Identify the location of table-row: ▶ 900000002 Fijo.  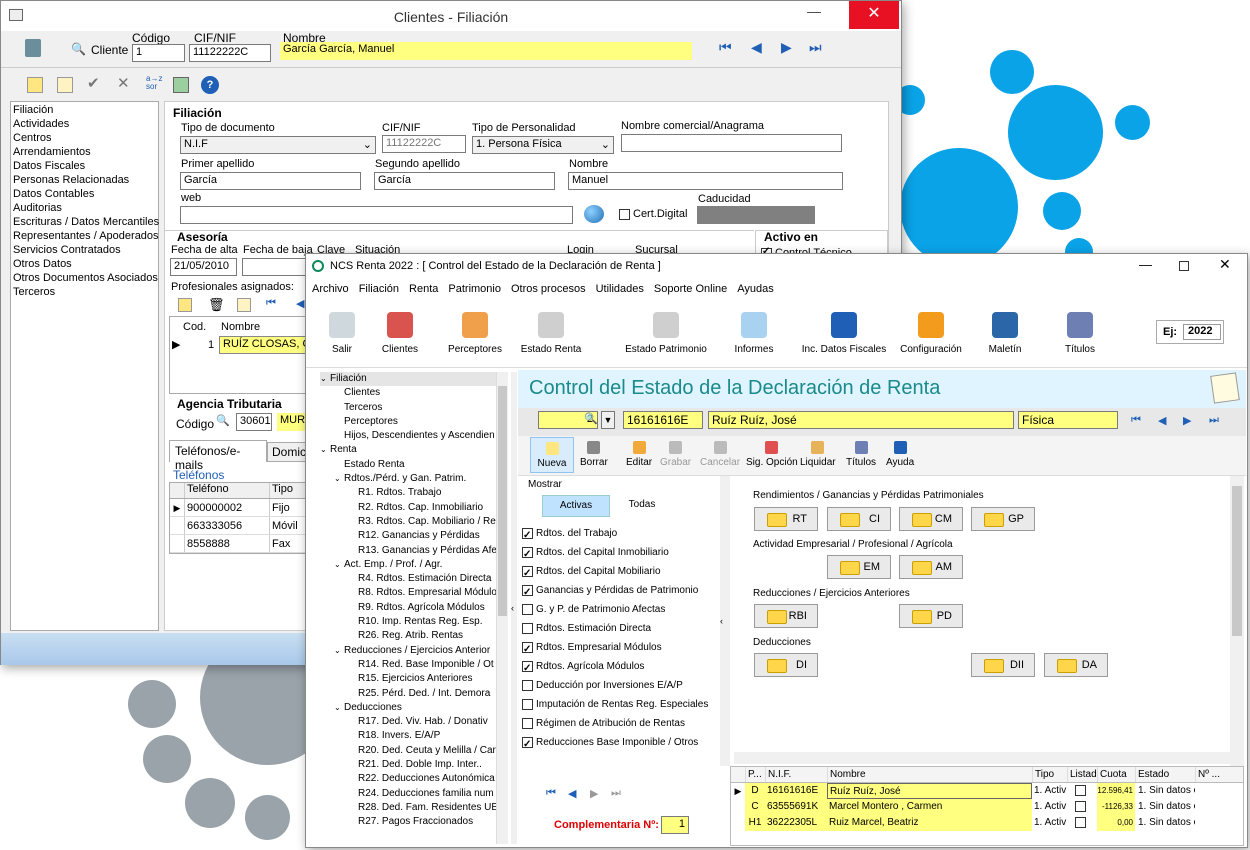
(239, 508).